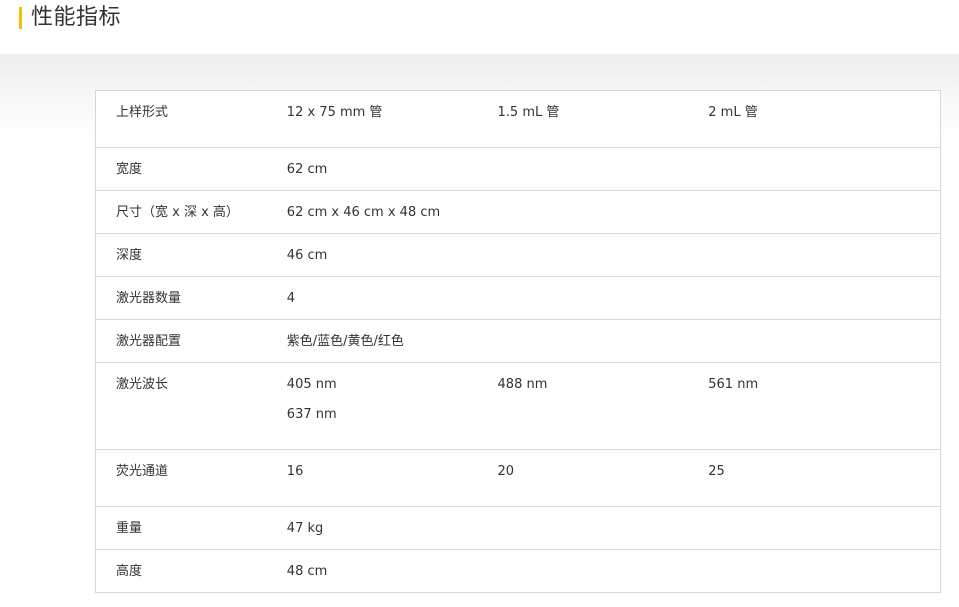 The width and height of the screenshot is (959, 607). Describe the element at coordinates (311, 384) in the screenshot. I see `value-line: 405 nm` at that location.